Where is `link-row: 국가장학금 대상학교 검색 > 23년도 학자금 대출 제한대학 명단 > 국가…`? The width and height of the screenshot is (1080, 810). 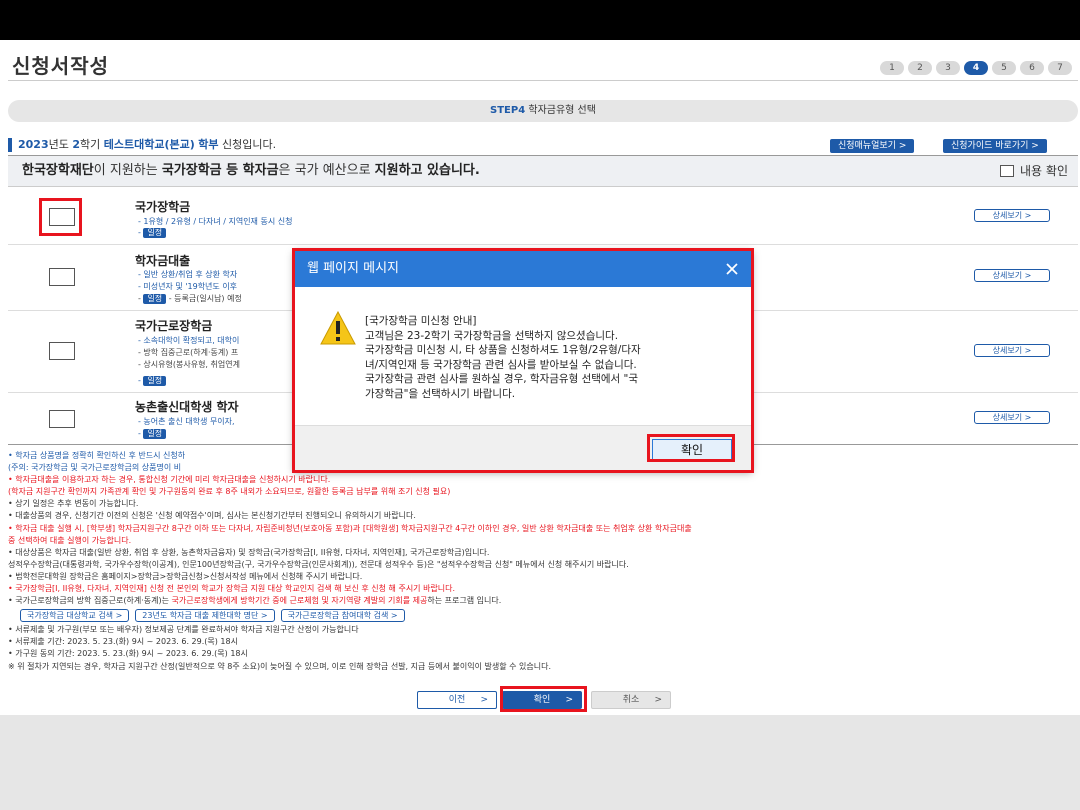
link-row: 국가장학금 대상학교 검색 > 23년도 학자금 대출 제한대학 명단 > 국가… is located at coordinates (549, 616).